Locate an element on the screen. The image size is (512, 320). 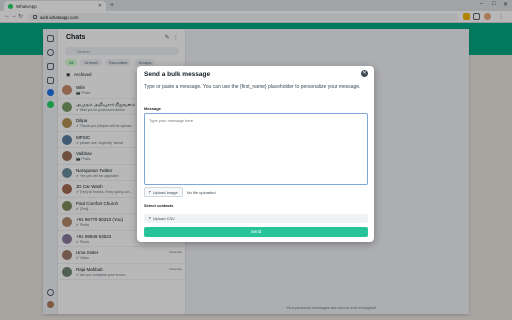
upload-image-label: Upload Image is located at coordinates (165, 192).